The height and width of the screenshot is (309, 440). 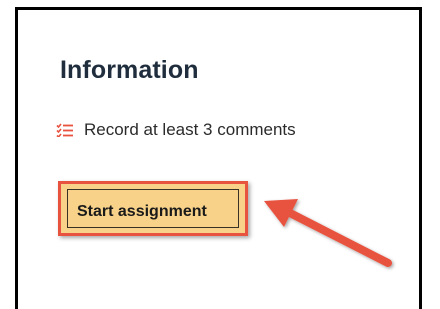 I want to click on requirement-row: Record at least 3 comments, so click(x=176, y=130).